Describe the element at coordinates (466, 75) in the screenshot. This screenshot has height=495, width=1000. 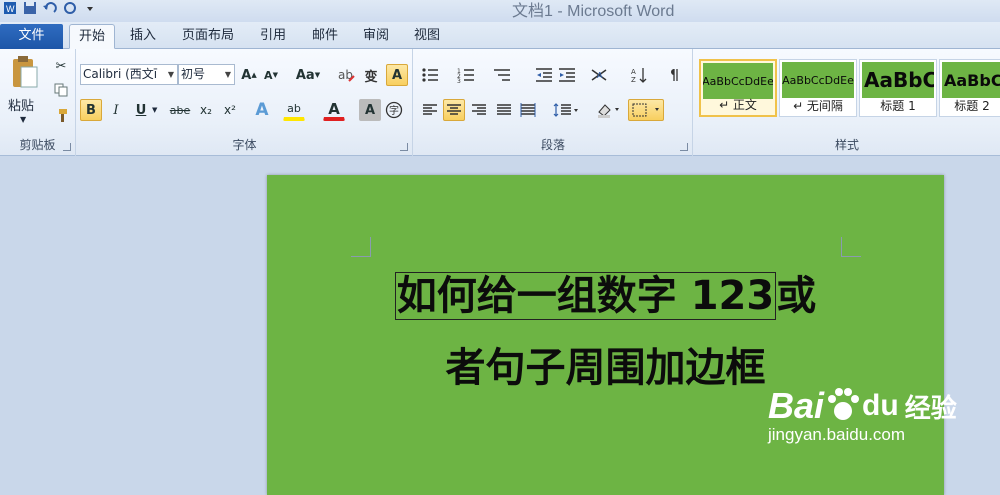
I see `numbering-icon: 123` at that location.